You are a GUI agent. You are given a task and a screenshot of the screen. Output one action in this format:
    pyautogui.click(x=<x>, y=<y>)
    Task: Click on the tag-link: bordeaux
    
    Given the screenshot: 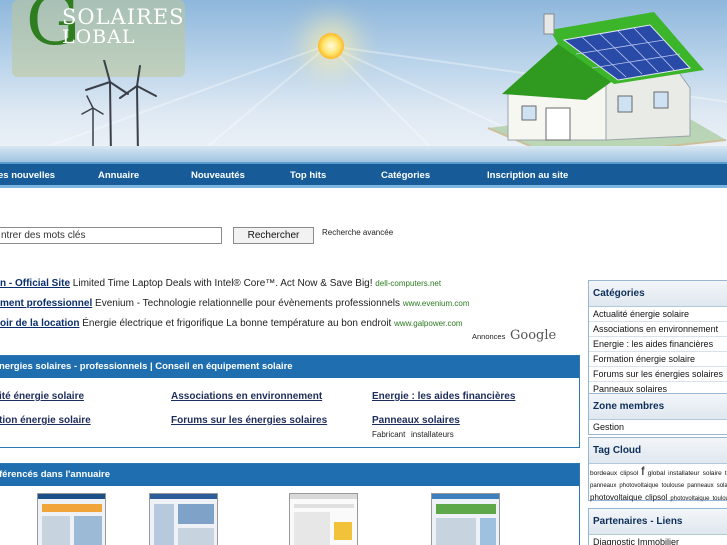 What is the action you would take?
    pyautogui.click(x=603, y=473)
    